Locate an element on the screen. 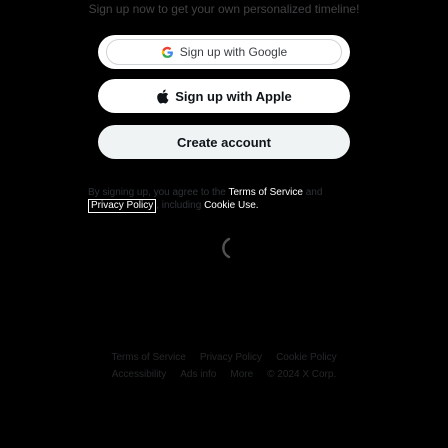 Image resolution: width=448 pixels, height=448 pixels. create-account-label: Create account is located at coordinates (224, 142).